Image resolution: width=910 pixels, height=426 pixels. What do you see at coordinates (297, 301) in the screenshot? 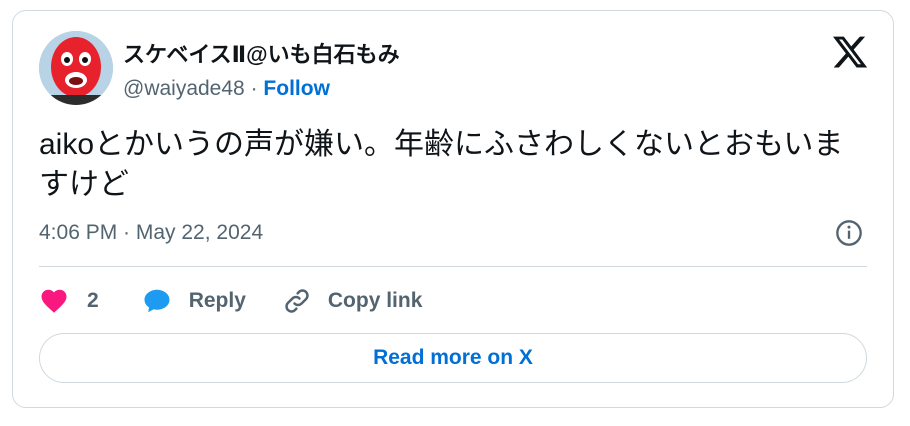
I see `link-icon` at bounding box center [297, 301].